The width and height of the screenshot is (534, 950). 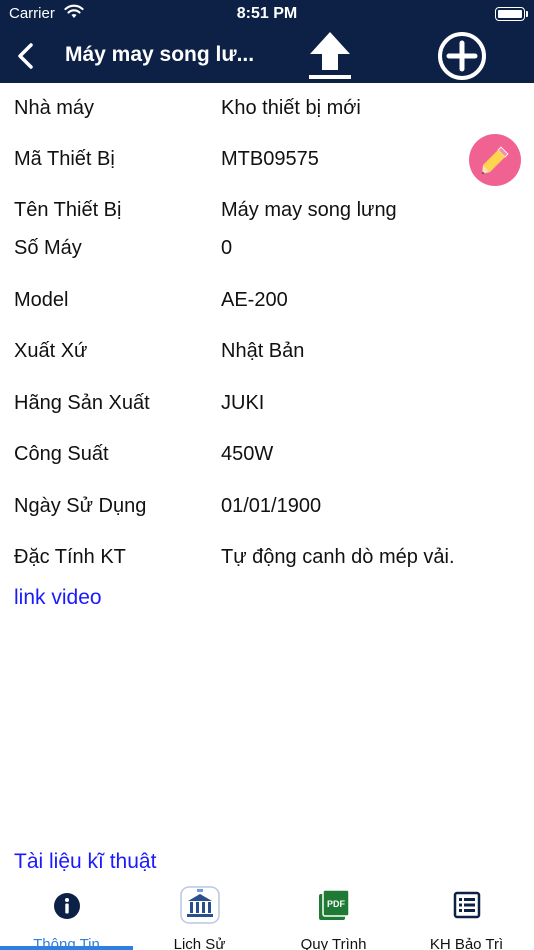 I want to click on label-xuat-xu: Xuất Xứ, so click(x=51, y=351).